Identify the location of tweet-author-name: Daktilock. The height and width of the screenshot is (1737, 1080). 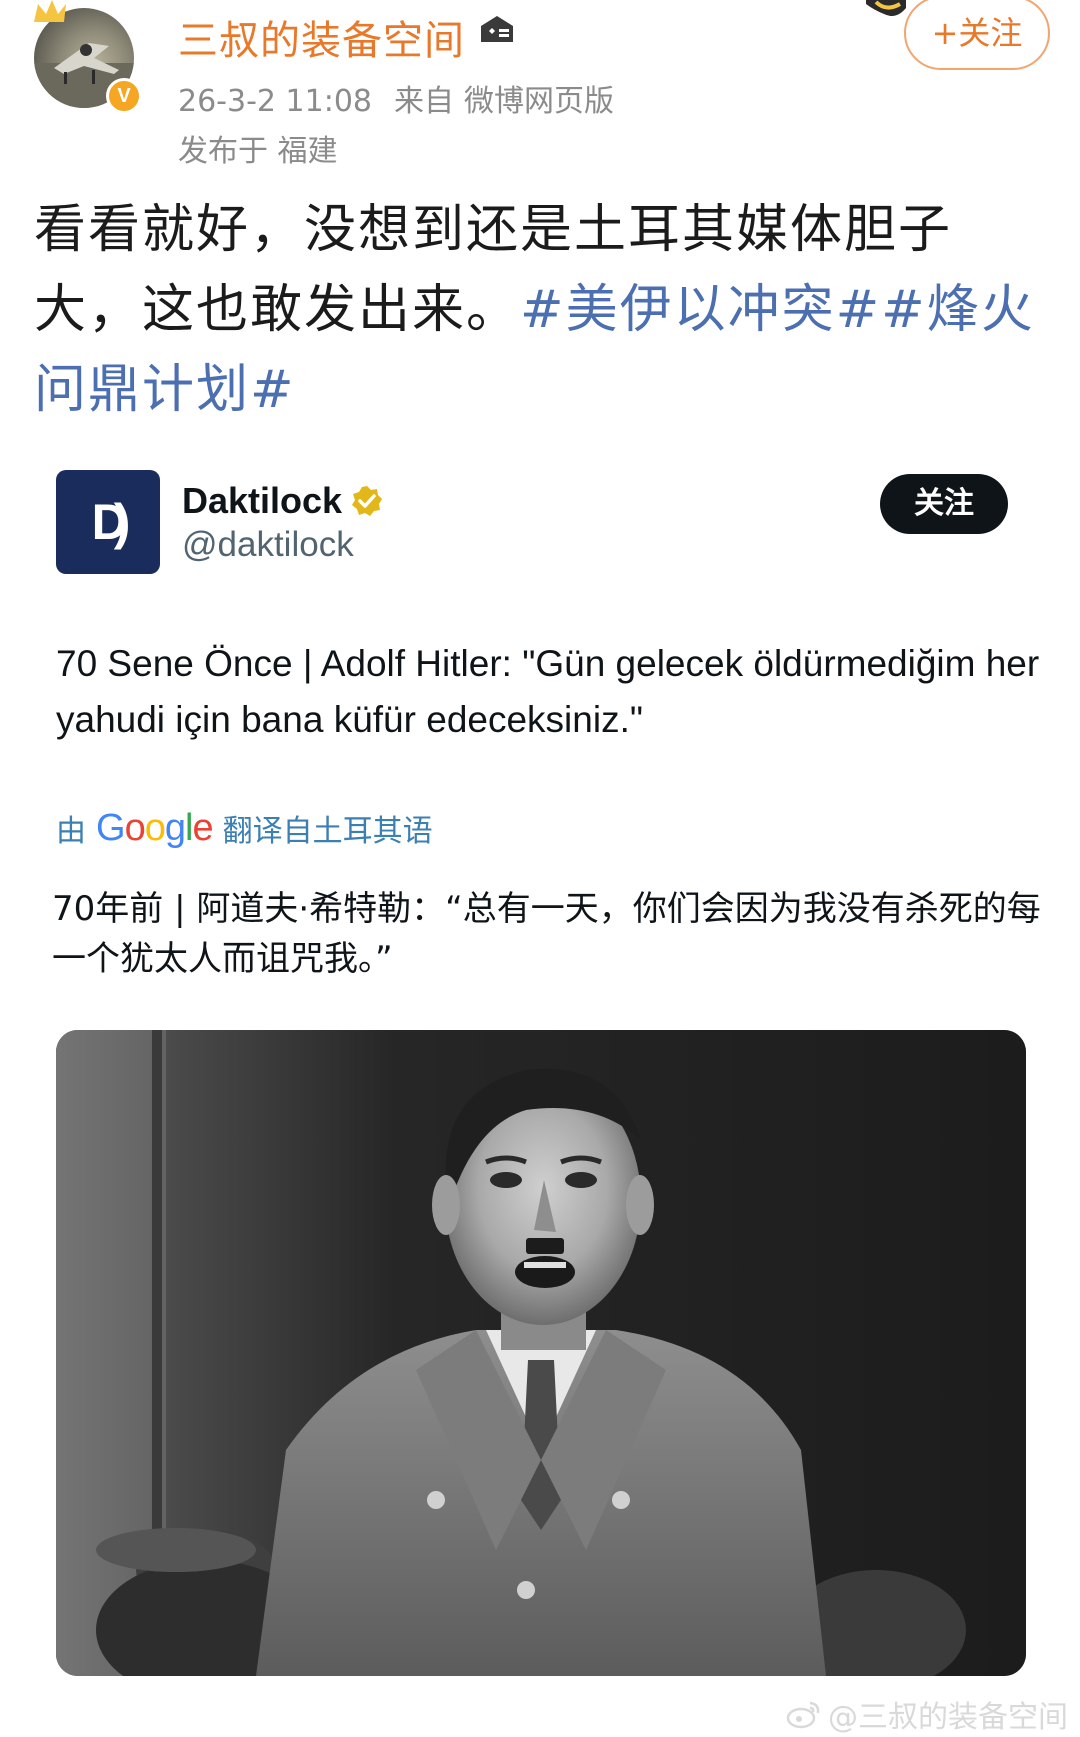
(262, 500).